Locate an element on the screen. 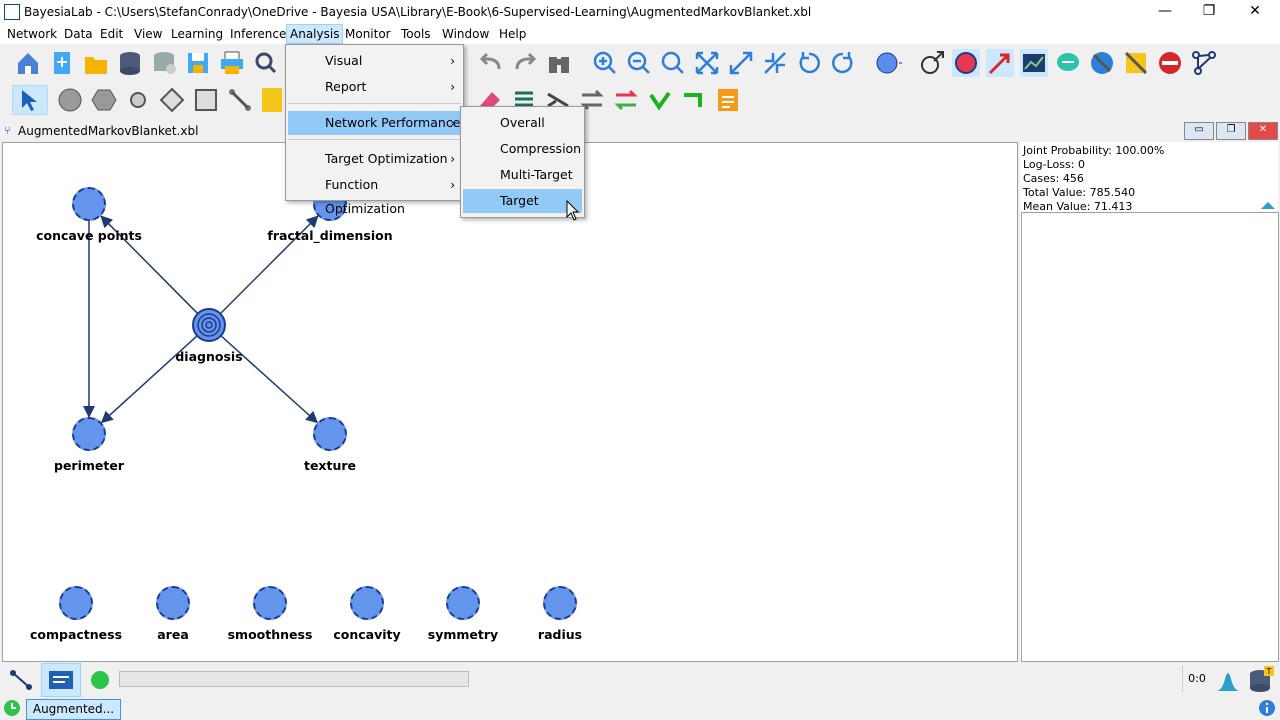 The height and width of the screenshot is (720, 1280). menu-edit: Edit is located at coordinates (111, 34).